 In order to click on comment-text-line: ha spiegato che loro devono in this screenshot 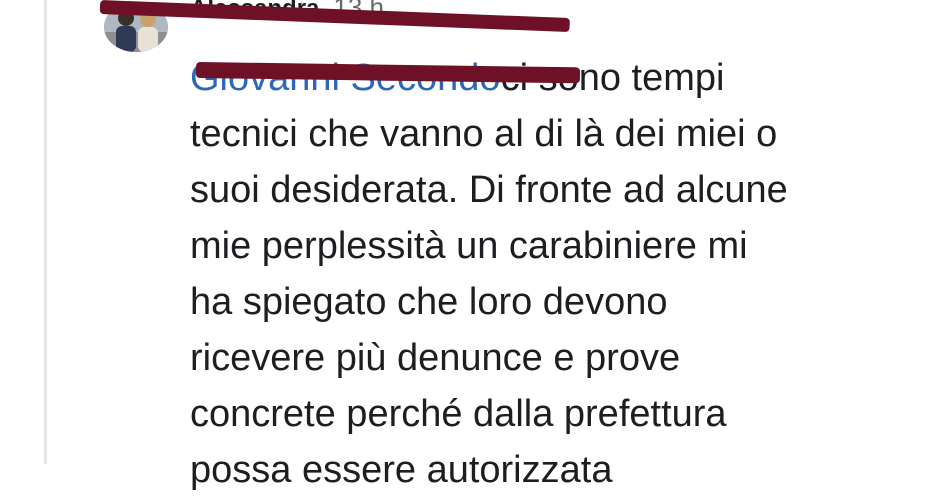, I will do `click(429, 302)`.